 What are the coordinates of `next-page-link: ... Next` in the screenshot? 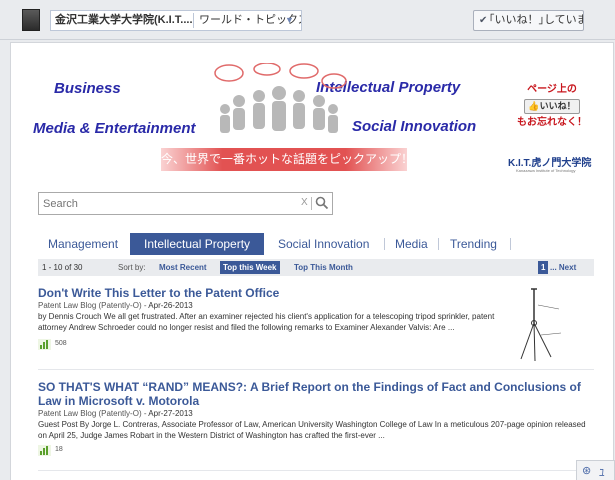 It's located at (563, 267).